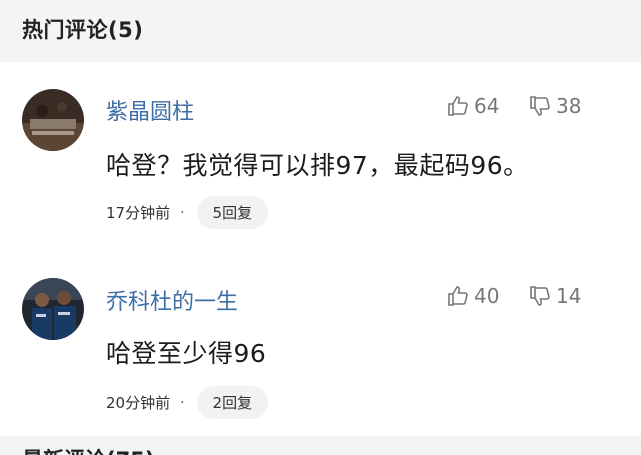 The height and width of the screenshot is (455, 641). What do you see at coordinates (554, 106) in the screenshot?
I see `dislike-button: 38` at bounding box center [554, 106].